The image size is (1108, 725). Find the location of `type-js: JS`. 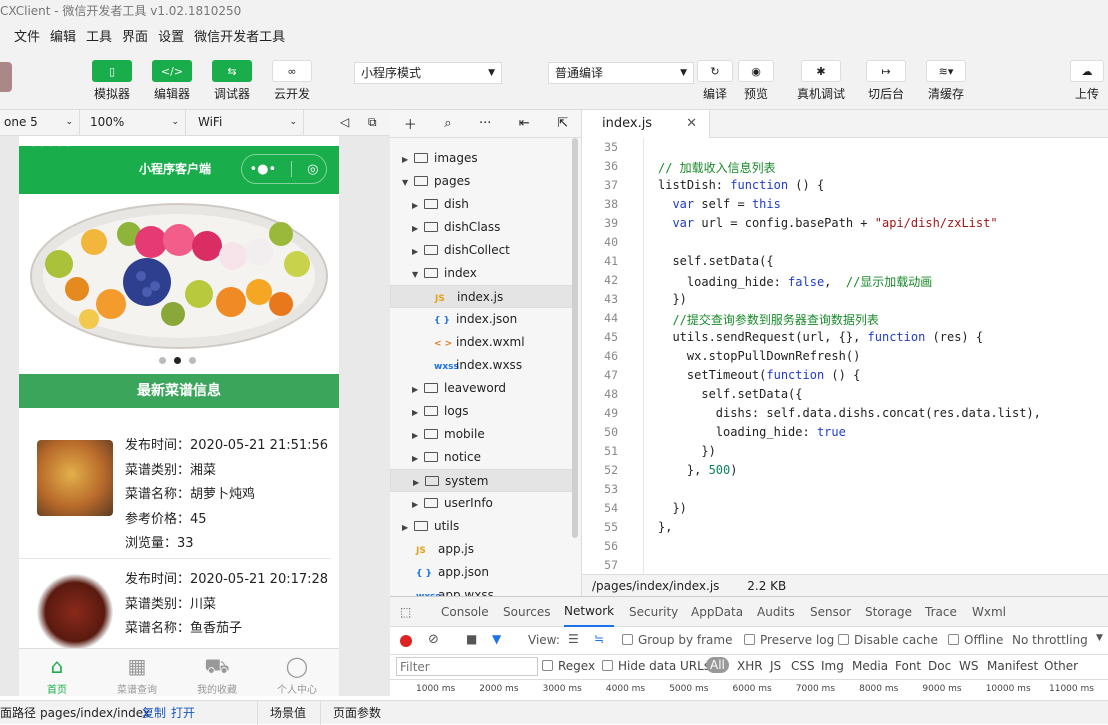

type-js: JS is located at coordinates (775, 666).